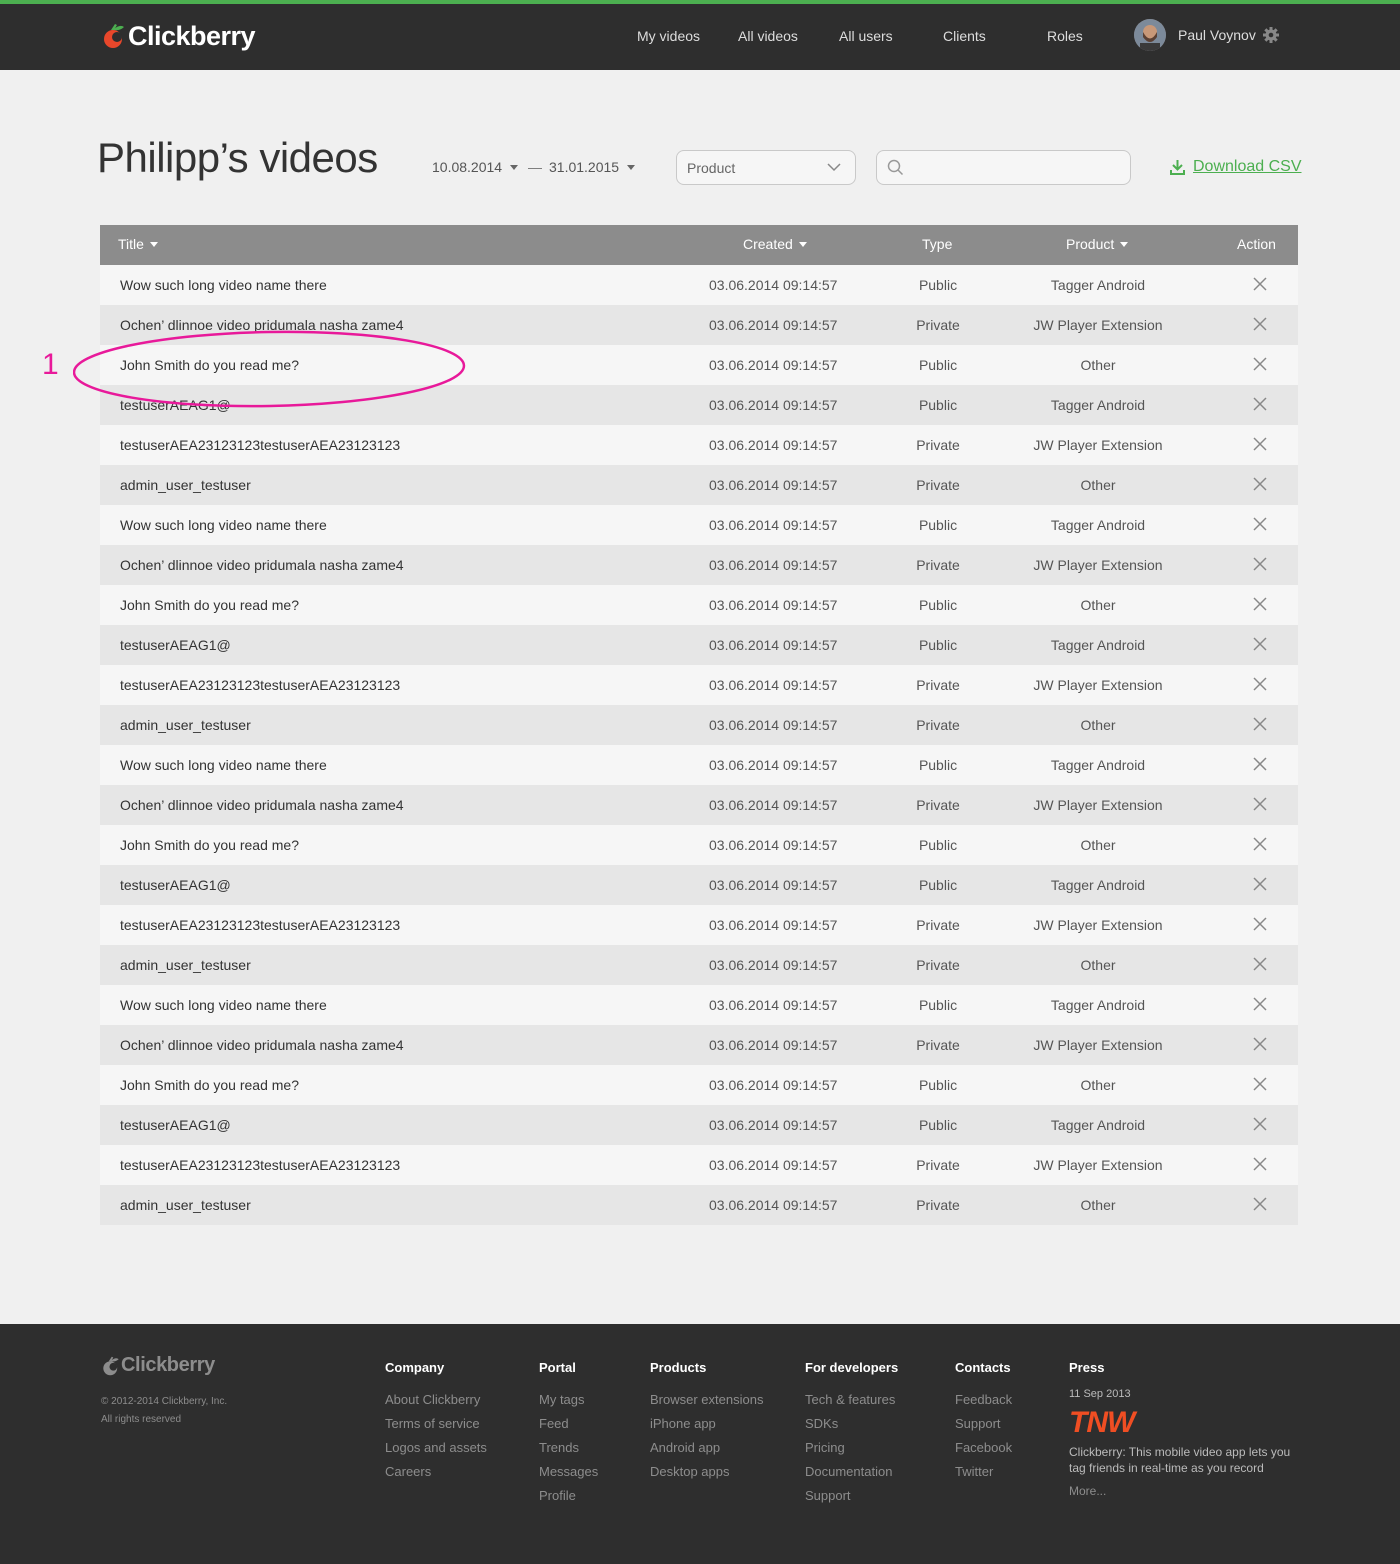 The height and width of the screenshot is (1564, 1400). Describe the element at coordinates (766, 167) in the screenshot. I see `product-select: Product` at that location.